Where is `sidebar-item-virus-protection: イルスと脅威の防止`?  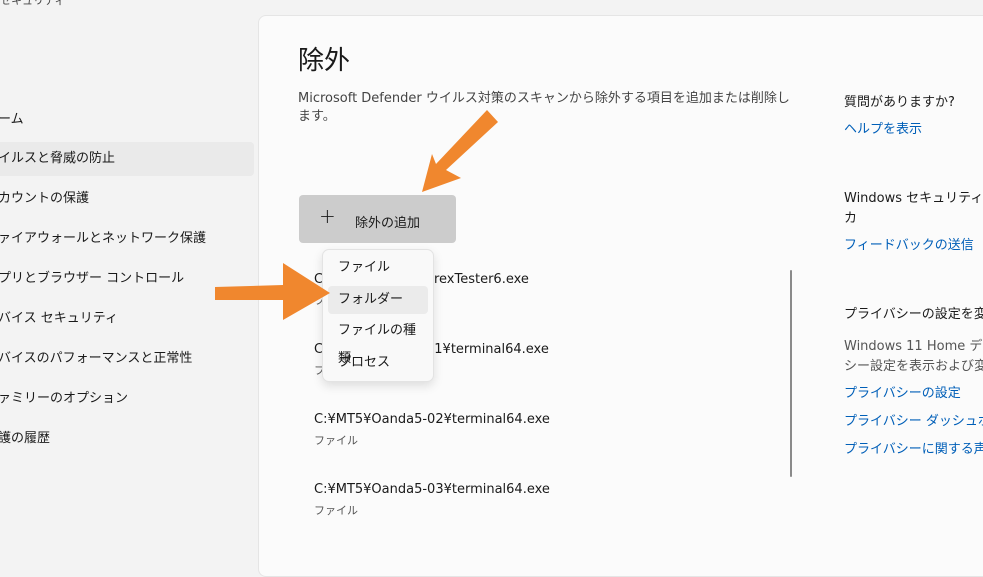
sidebar-item-virus-protection: イルスと脅威の防止 is located at coordinates (127, 159).